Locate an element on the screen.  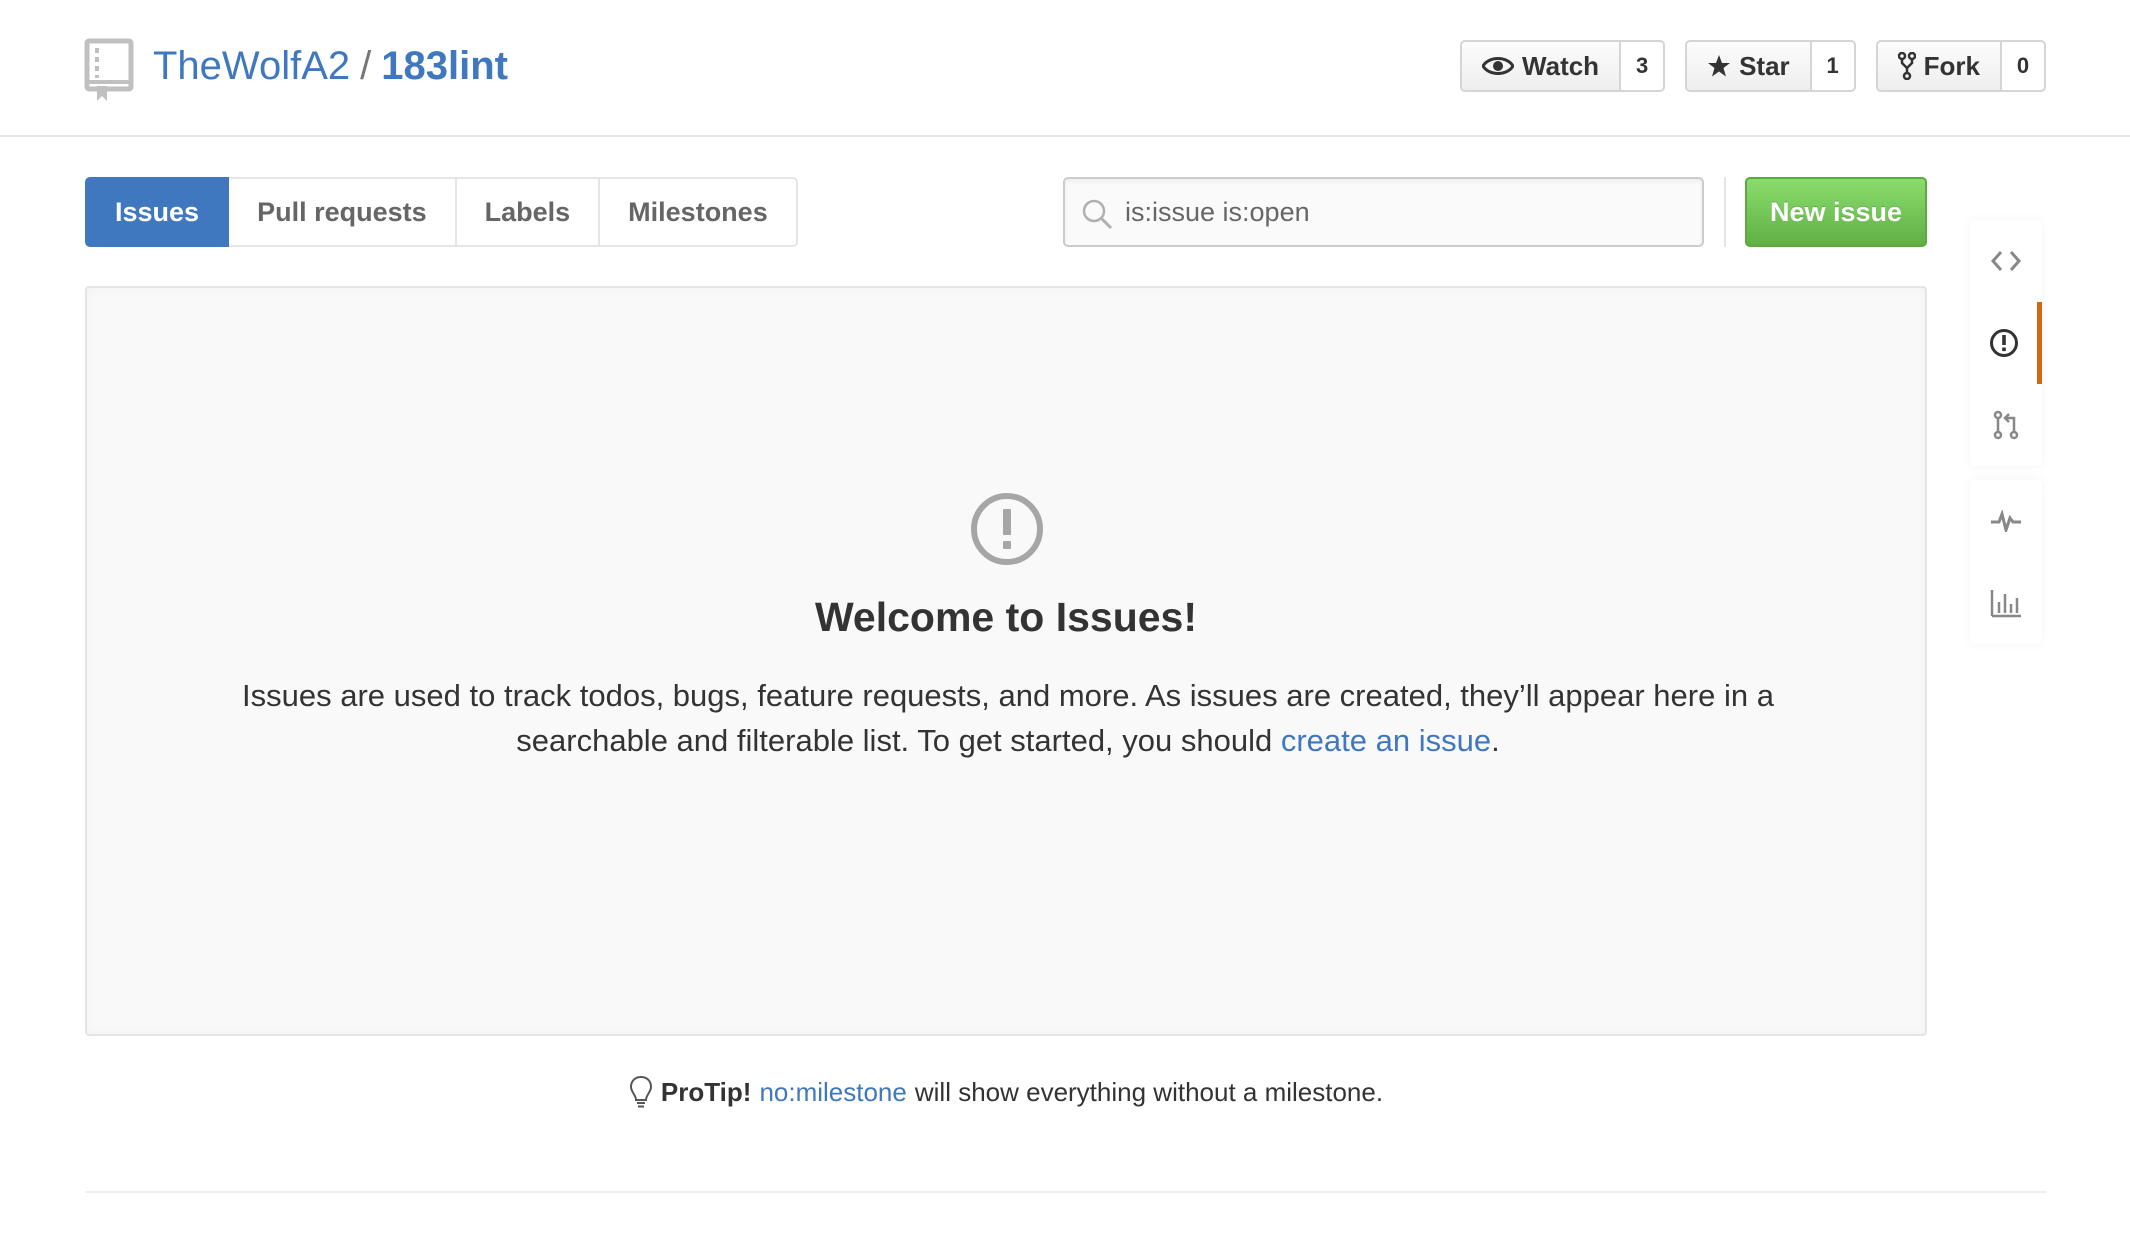
divider is located at coordinates (1725, 212).